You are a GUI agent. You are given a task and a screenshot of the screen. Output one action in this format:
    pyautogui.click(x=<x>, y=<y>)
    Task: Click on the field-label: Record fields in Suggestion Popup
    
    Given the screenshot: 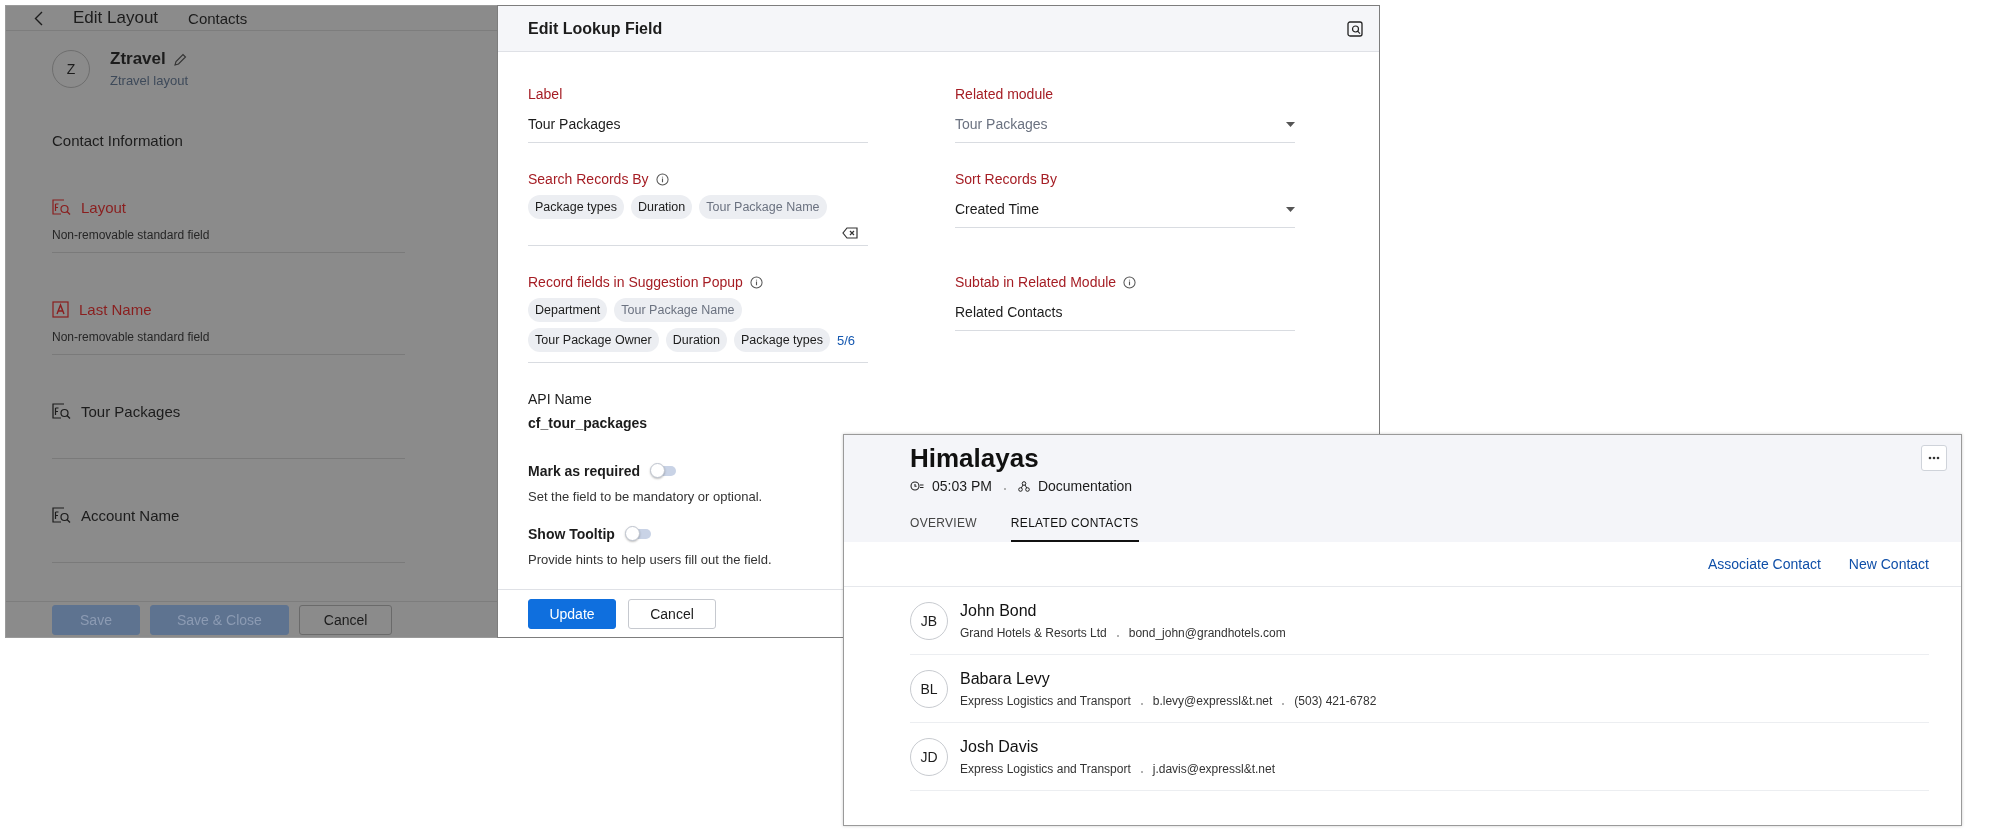 What is the action you would take?
    pyautogui.click(x=635, y=282)
    